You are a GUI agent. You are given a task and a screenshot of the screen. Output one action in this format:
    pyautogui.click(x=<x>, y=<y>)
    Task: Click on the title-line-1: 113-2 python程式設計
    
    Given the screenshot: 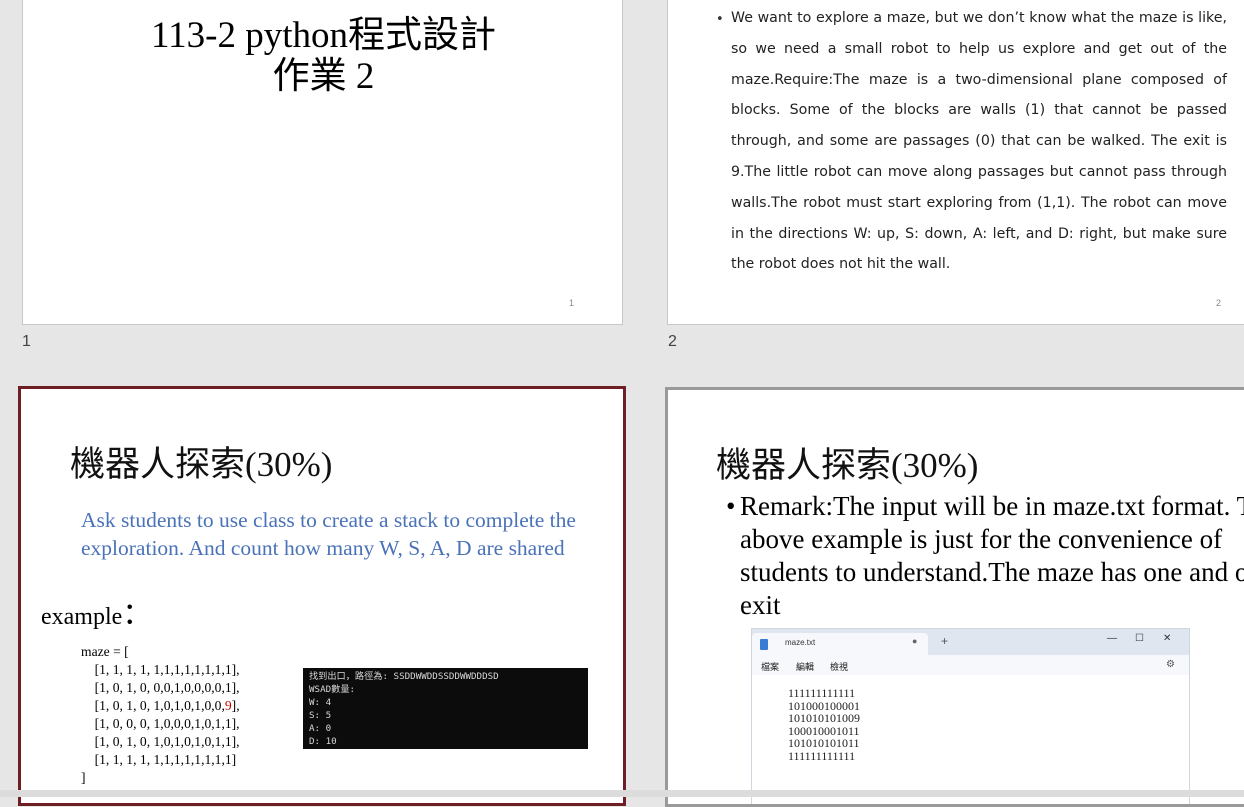 What is the action you would take?
    pyautogui.click(x=323, y=35)
    